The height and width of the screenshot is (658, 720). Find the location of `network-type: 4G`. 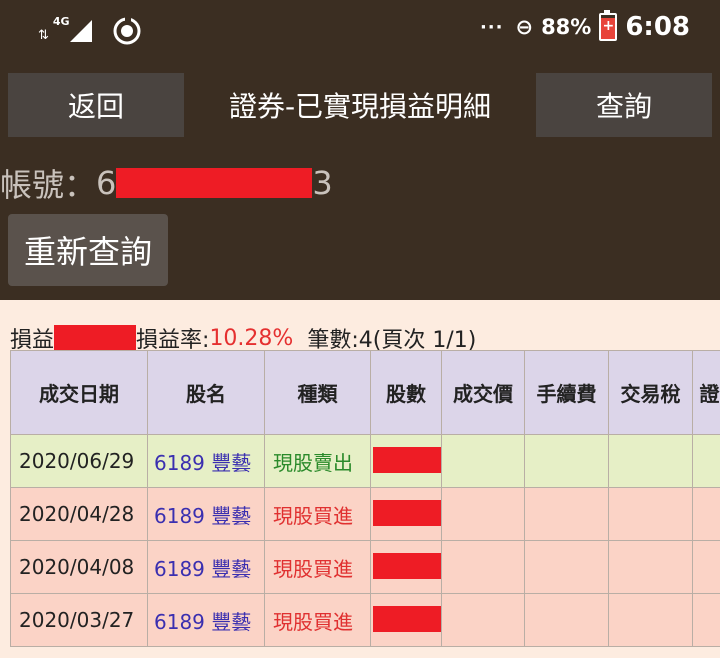

network-type: 4G is located at coordinates (61, 21).